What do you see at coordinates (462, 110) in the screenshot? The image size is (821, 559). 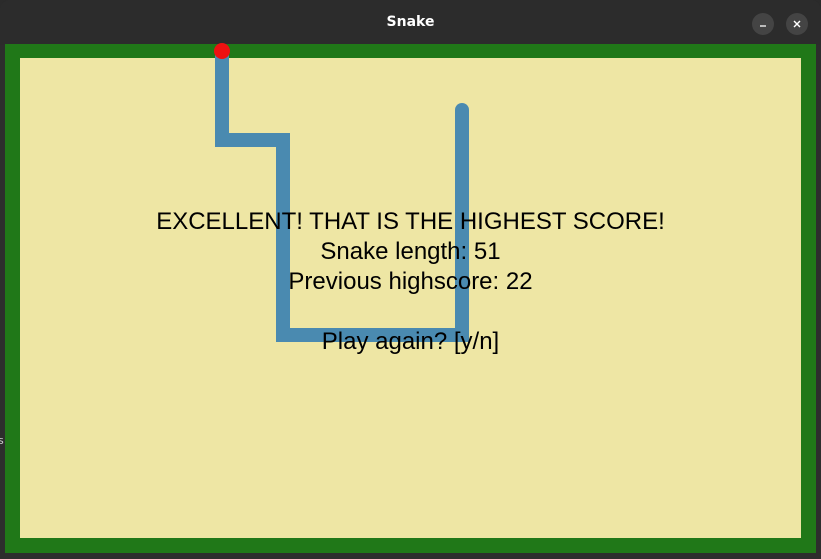 I see `snake-tail` at bounding box center [462, 110].